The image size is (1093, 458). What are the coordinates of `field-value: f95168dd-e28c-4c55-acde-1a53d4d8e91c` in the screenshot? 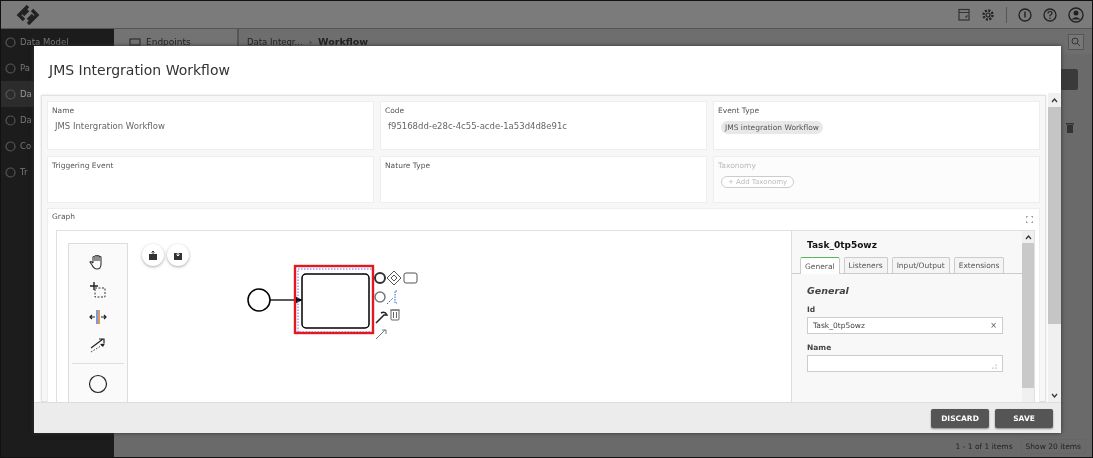 It's located at (477, 126).